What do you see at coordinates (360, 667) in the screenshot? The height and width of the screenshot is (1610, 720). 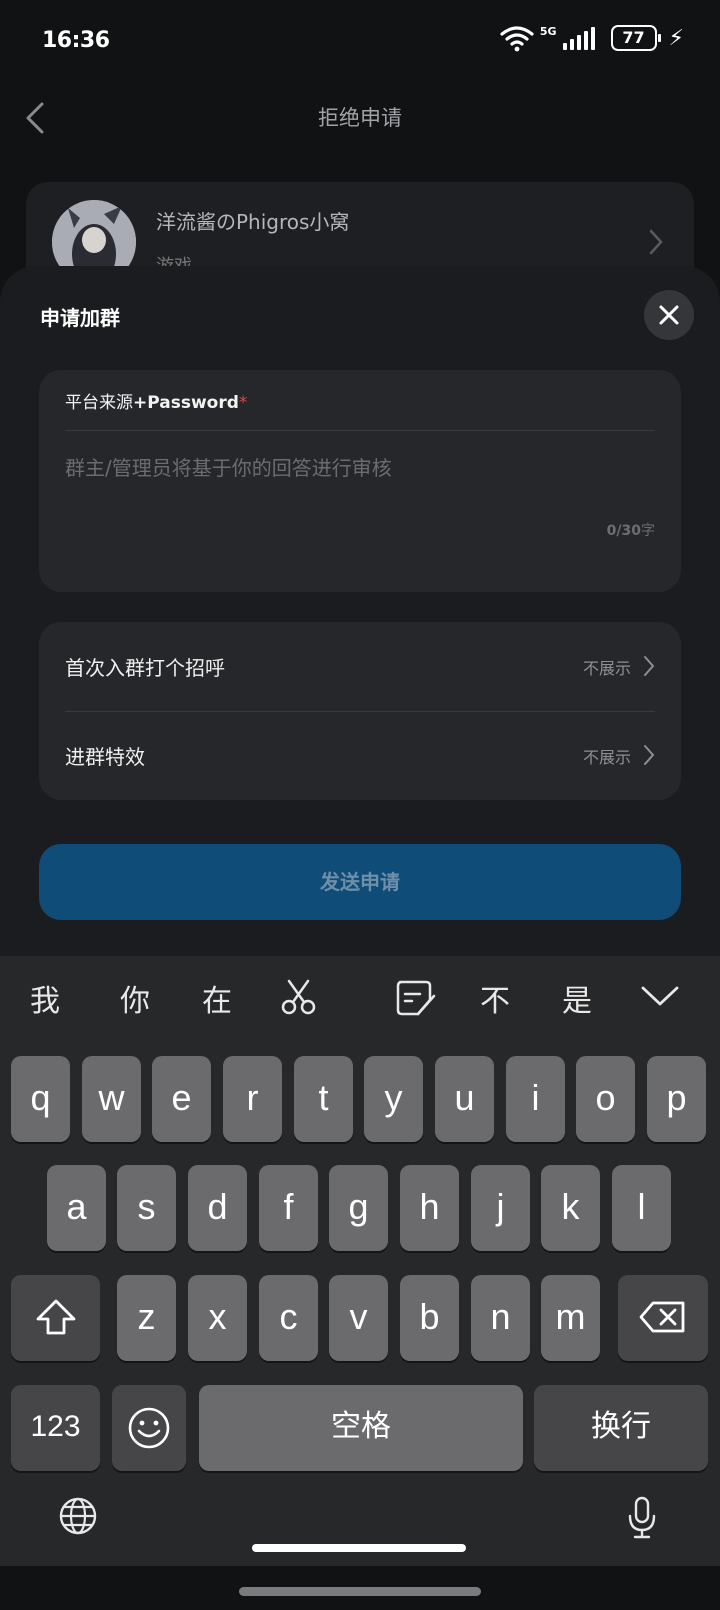 I see `greeting-row: 首次入群打个招呼 不展示` at bounding box center [360, 667].